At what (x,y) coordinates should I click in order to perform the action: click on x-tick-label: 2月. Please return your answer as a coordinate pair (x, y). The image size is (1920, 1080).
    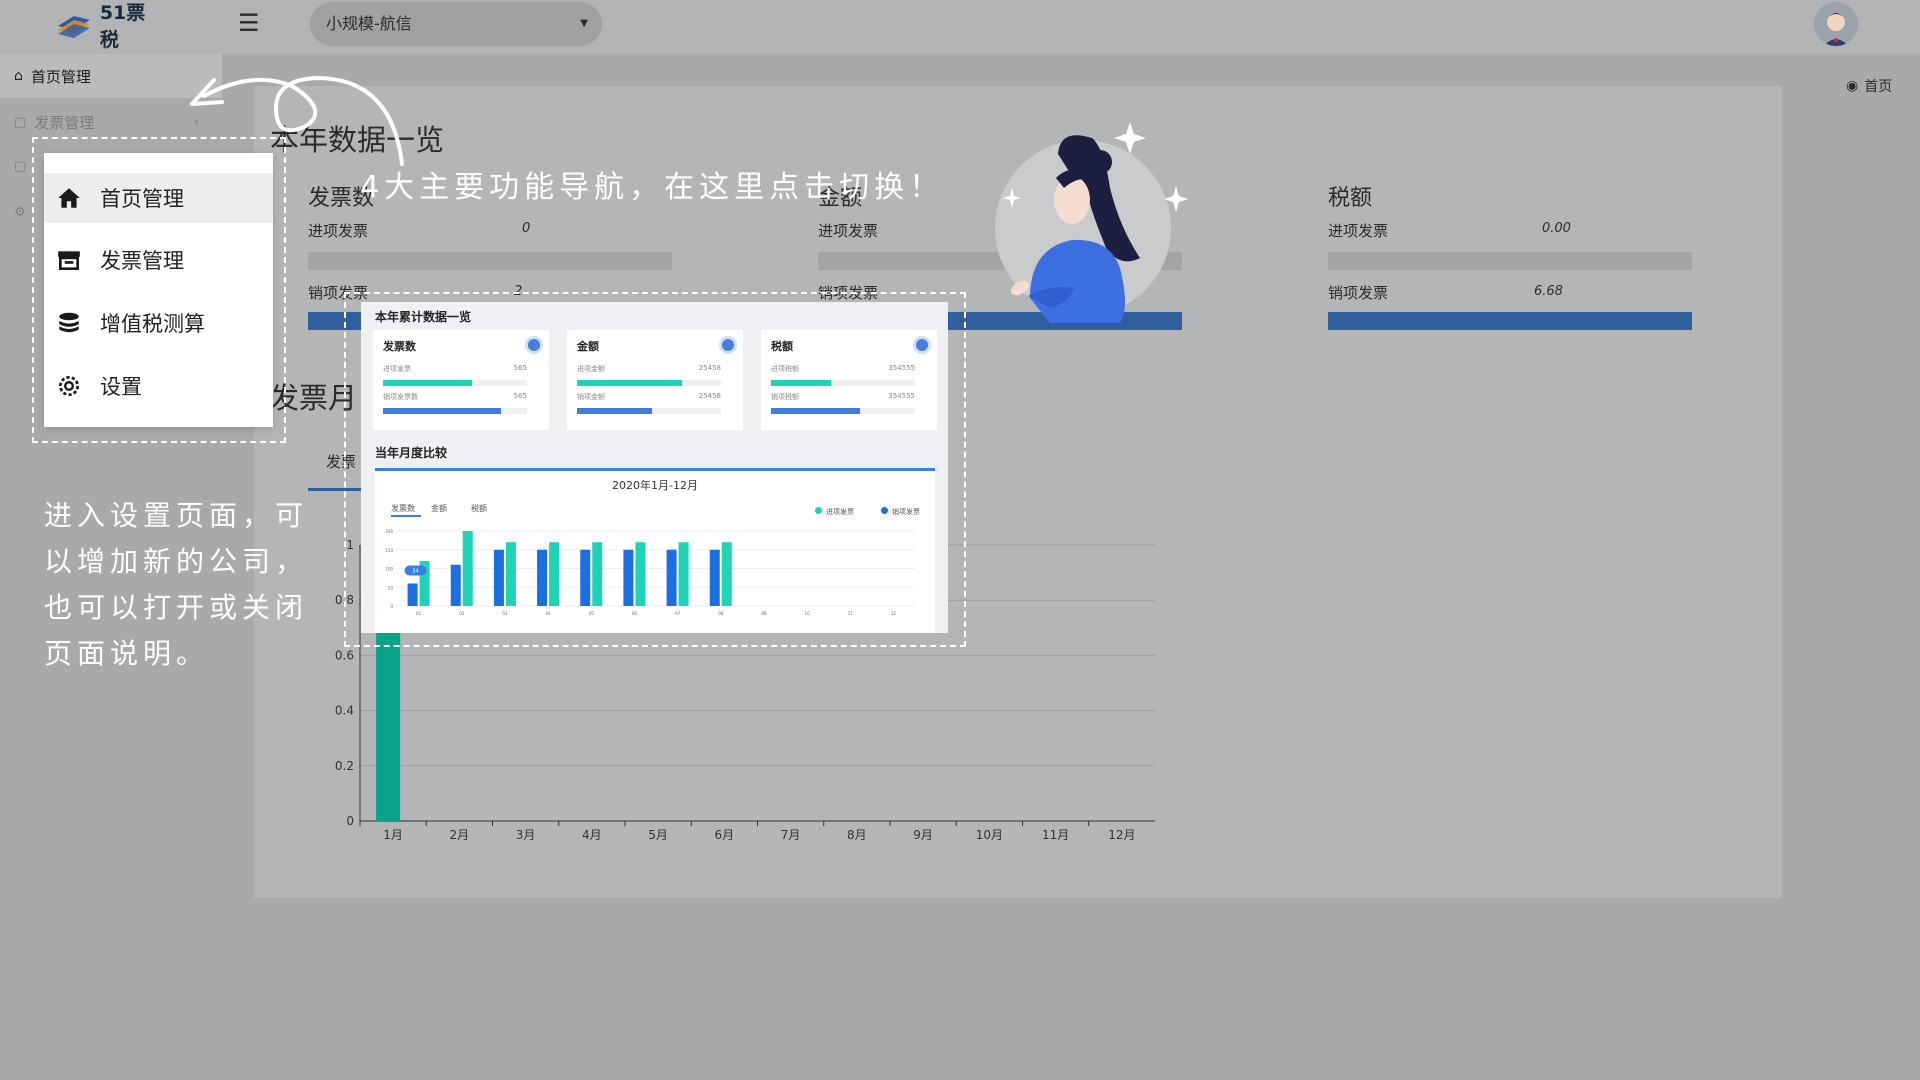
    Looking at the image, I should click on (460, 835).